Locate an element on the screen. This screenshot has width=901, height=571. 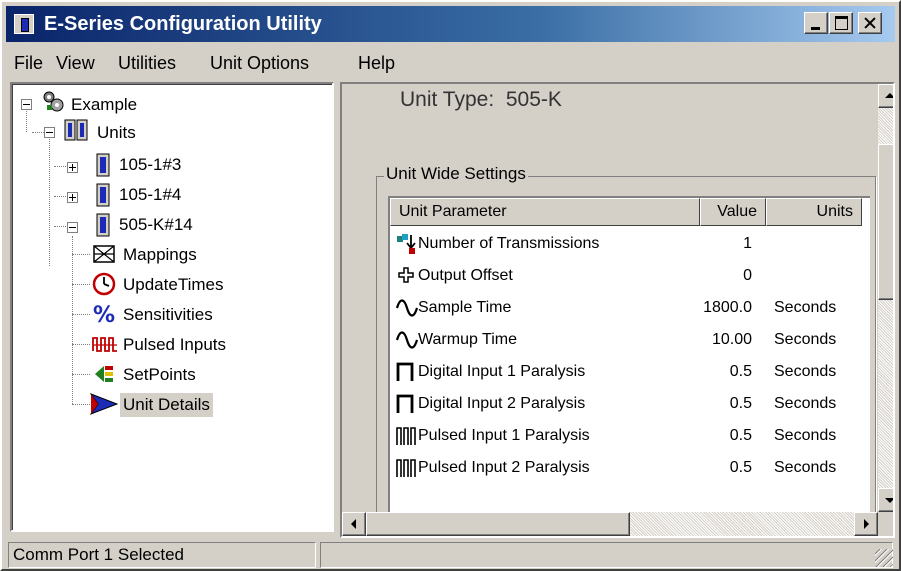
tree-label: Mappings is located at coordinates (160, 254).